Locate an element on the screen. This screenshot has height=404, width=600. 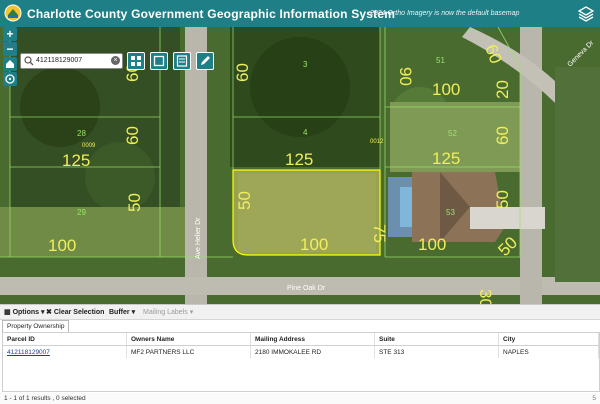
parcel-block-label: 0012 is located at coordinates (377, 142).